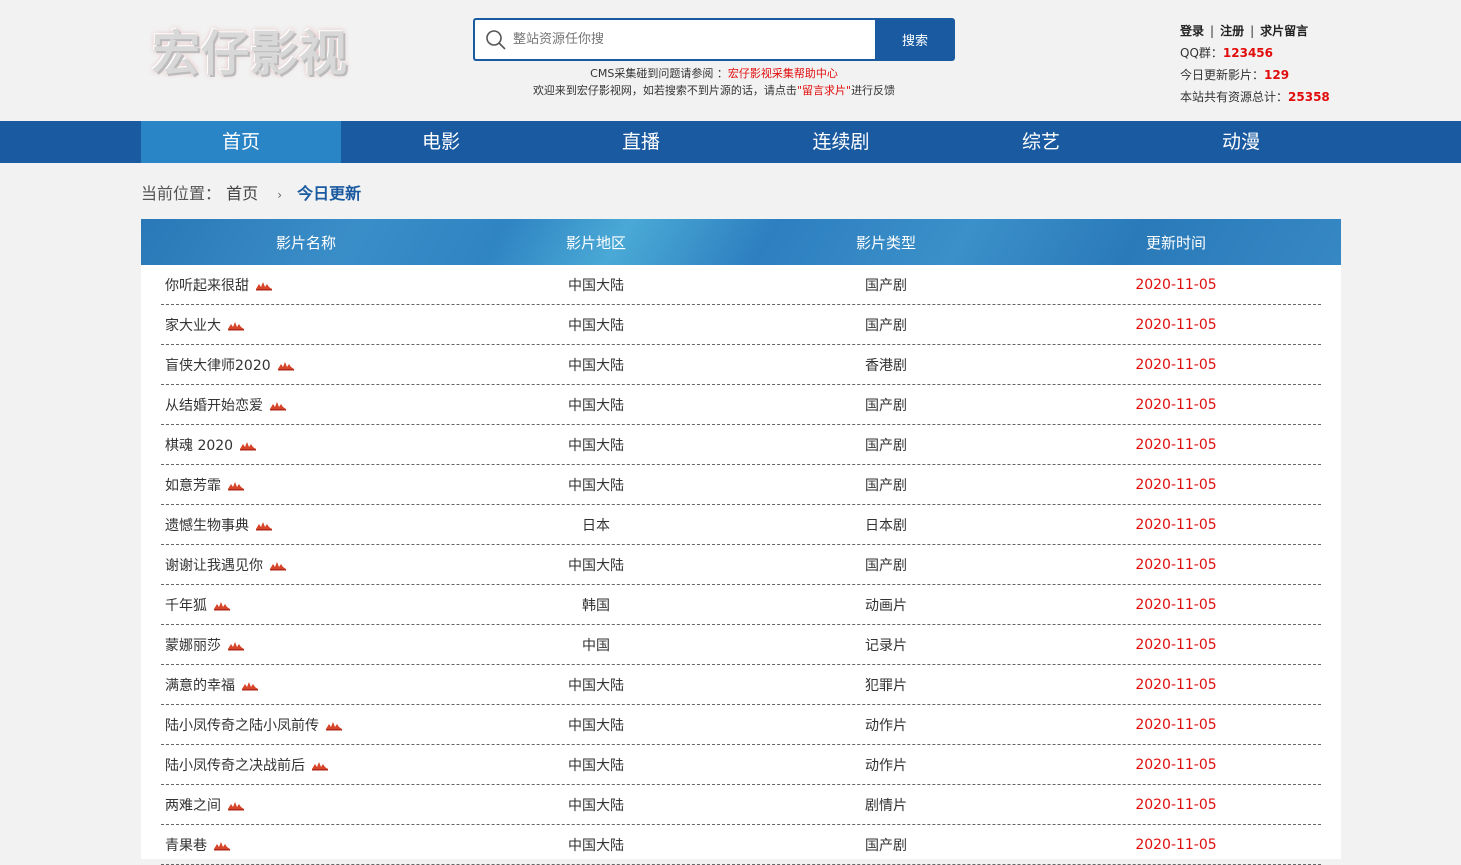  Describe the element at coordinates (886, 765) in the screenshot. I see `movie-type: 动作片` at that location.